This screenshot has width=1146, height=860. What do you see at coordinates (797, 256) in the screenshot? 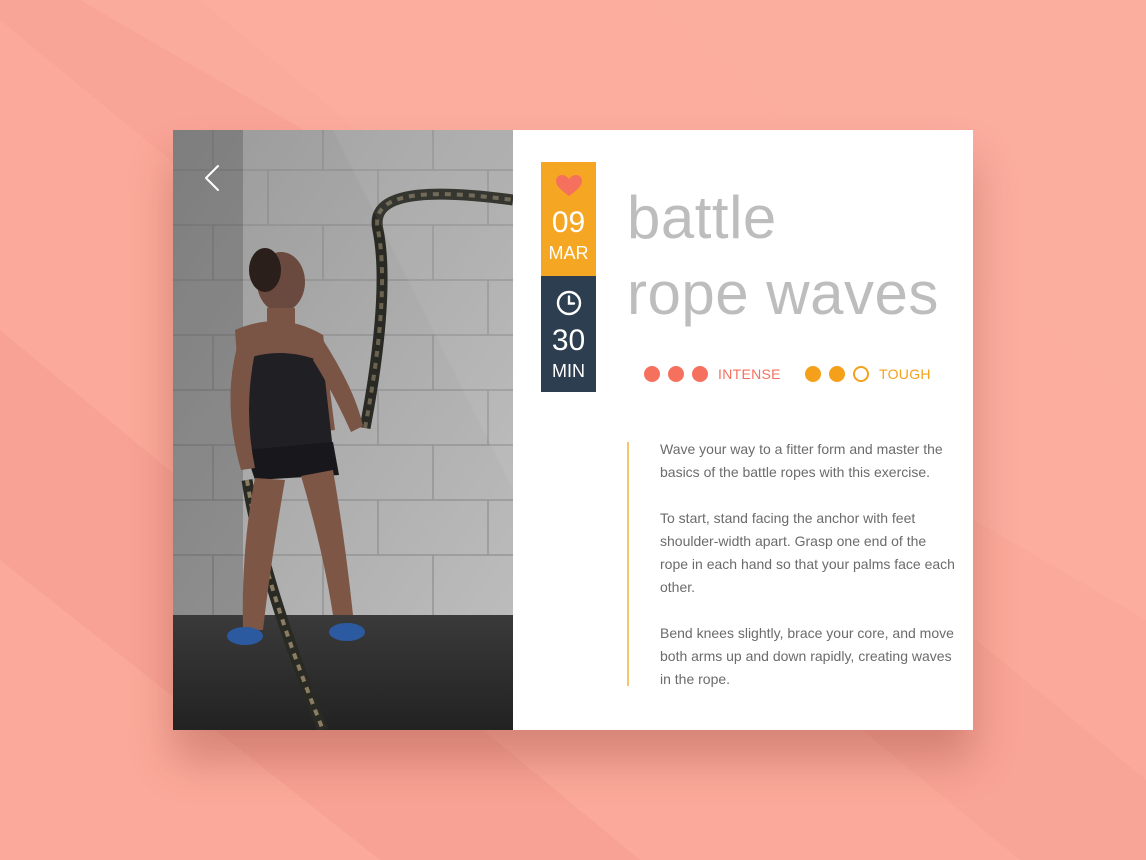
I see `workout-title: battle rope waves` at bounding box center [797, 256].